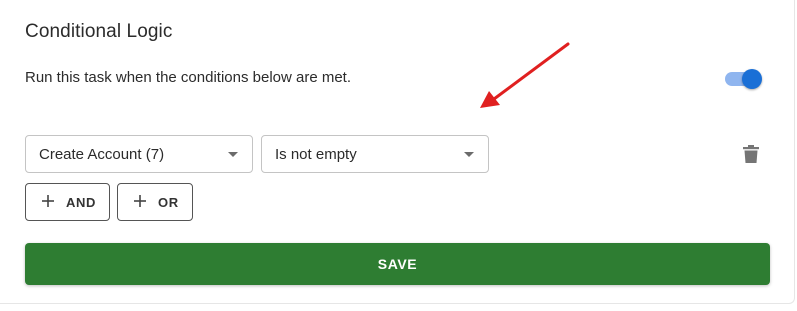 The width and height of the screenshot is (797, 311). What do you see at coordinates (397, 264) in the screenshot?
I see `save-button: SAVE` at bounding box center [397, 264].